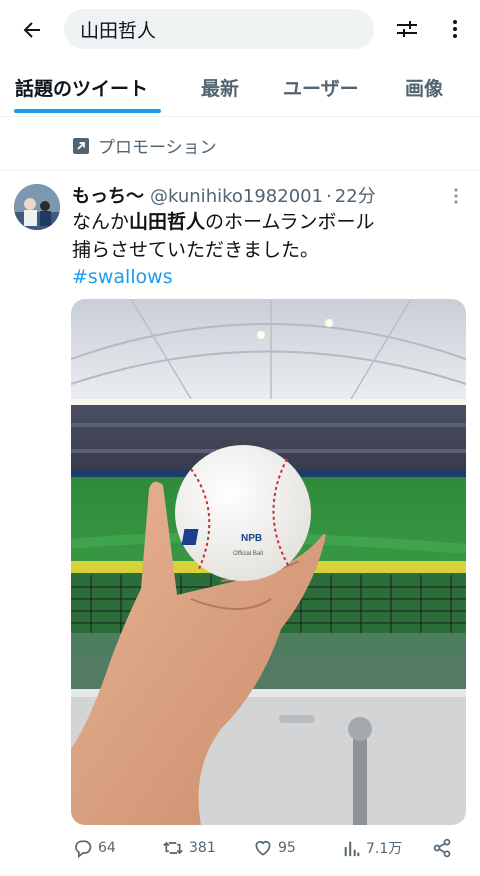  I want to click on top-bar: 山田哲人, so click(240, 30).